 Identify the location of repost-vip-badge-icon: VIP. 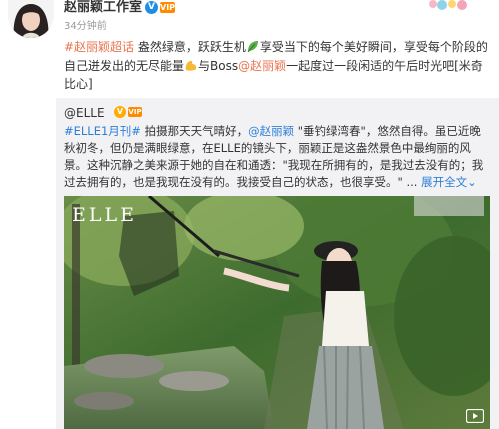
(135, 112).